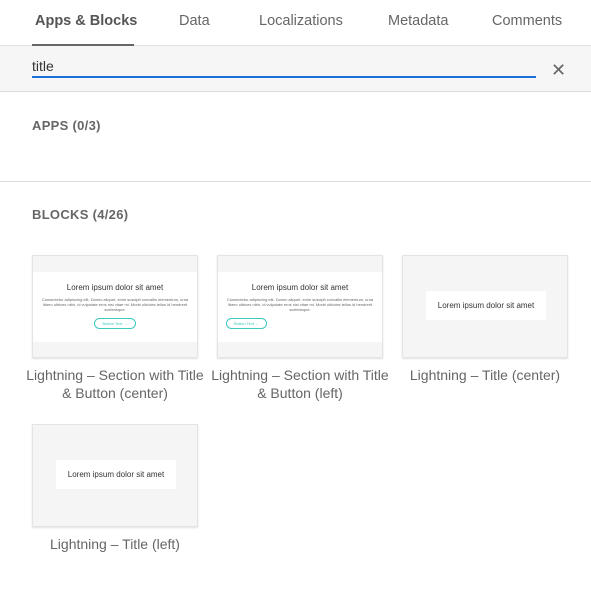 The image size is (591, 590). Describe the element at coordinates (194, 21) in the screenshot. I see `tab-data: Data` at that location.